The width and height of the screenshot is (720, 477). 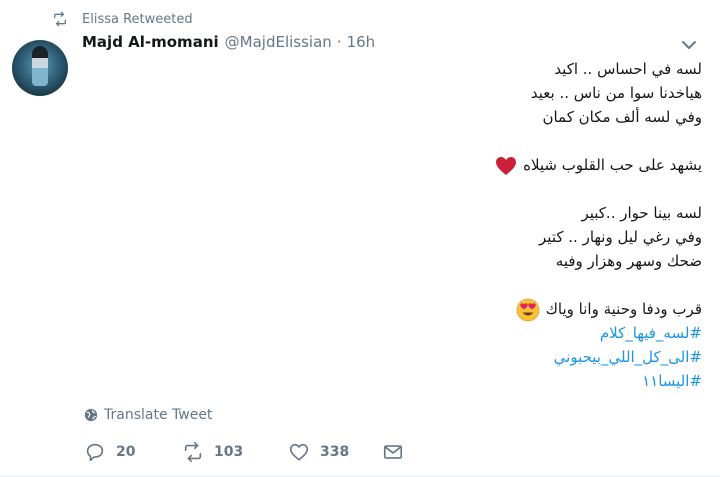 I want to click on heart-icon, so click(x=299, y=452).